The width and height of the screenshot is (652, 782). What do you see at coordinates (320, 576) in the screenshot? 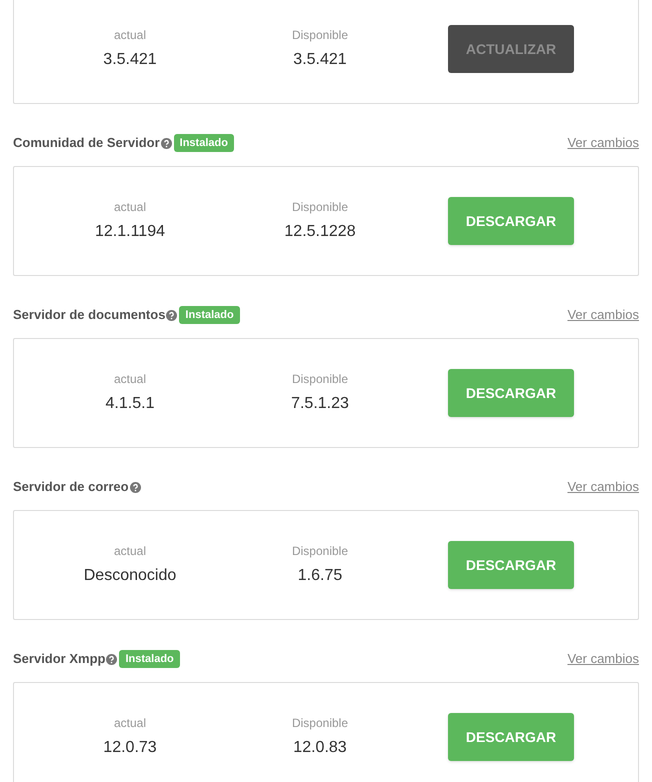
I see `version-value: 1.6.75` at bounding box center [320, 576].